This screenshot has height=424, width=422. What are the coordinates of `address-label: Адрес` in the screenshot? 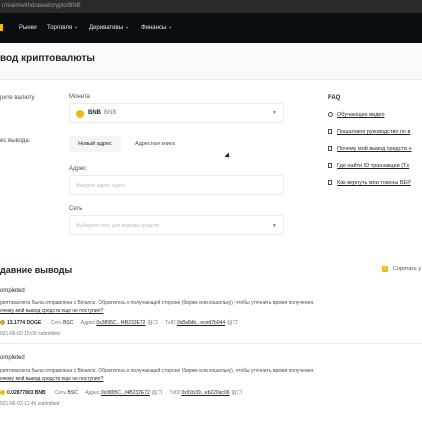 It's located at (78, 169).